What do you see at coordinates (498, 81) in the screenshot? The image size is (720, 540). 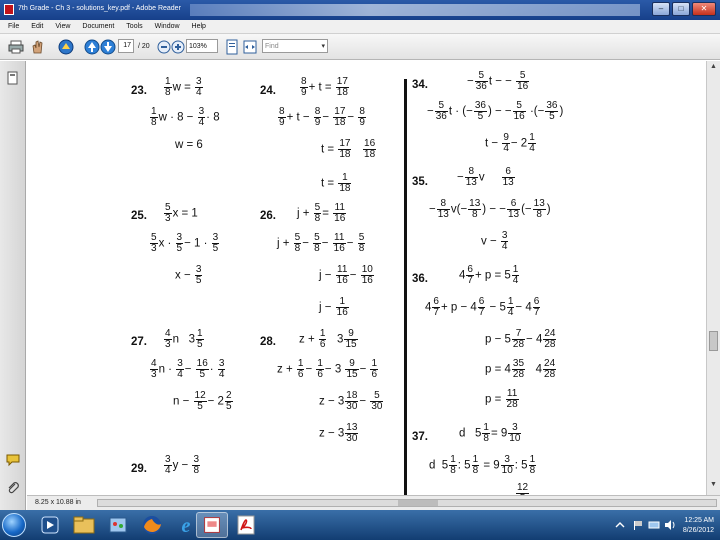 I see `equation-line: −5 36 t − − 5 16` at bounding box center [498, 81].